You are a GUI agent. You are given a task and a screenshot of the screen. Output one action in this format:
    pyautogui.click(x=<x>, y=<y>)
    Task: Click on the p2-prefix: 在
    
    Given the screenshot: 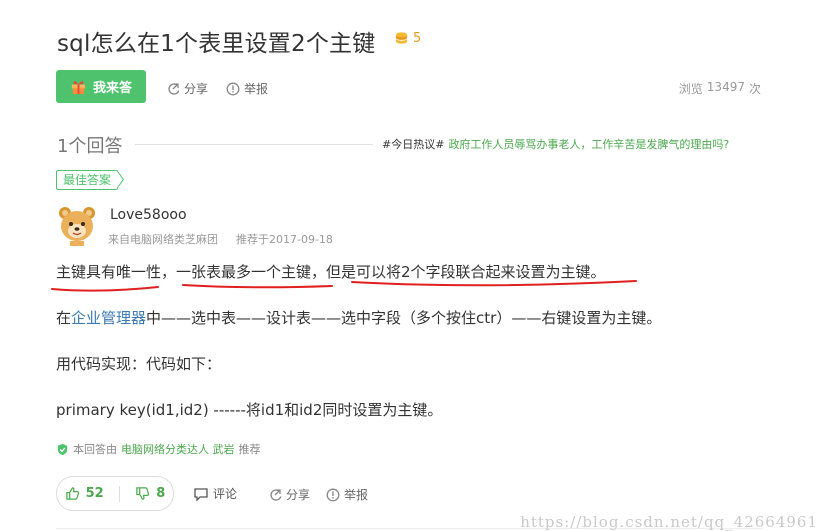 What is the action you would take?
    pyautogui.click(x=64, y=318)
    